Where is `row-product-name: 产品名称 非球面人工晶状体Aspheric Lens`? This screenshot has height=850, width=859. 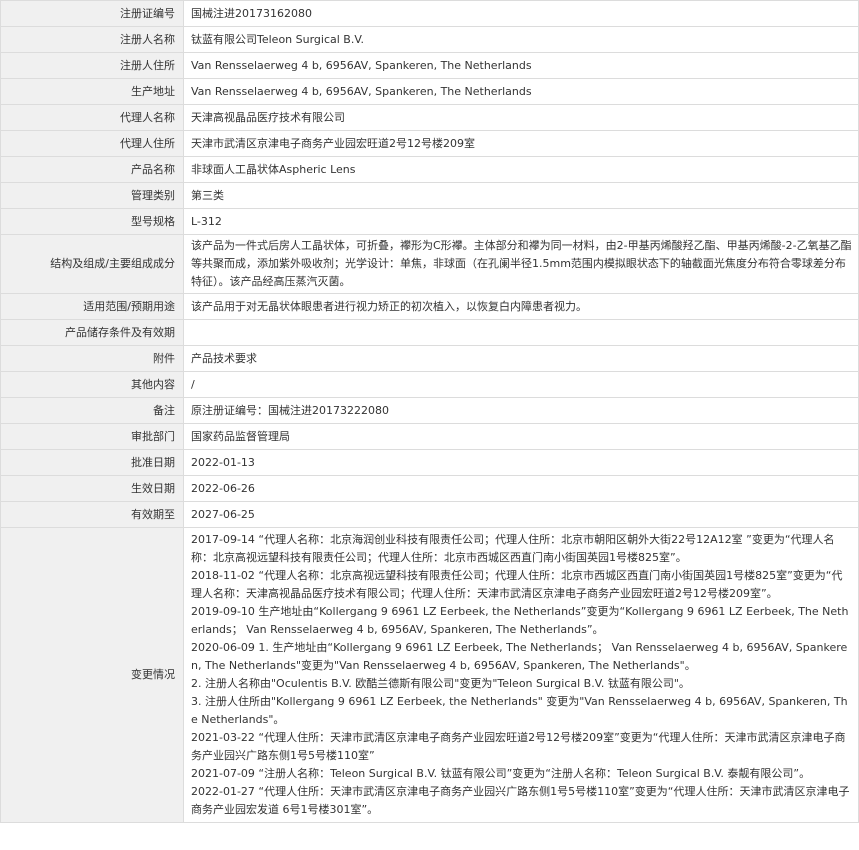
row-product-name: 产品名称 非球面人工晶状体Aspheric Lens is located at coordinates (429, 169).